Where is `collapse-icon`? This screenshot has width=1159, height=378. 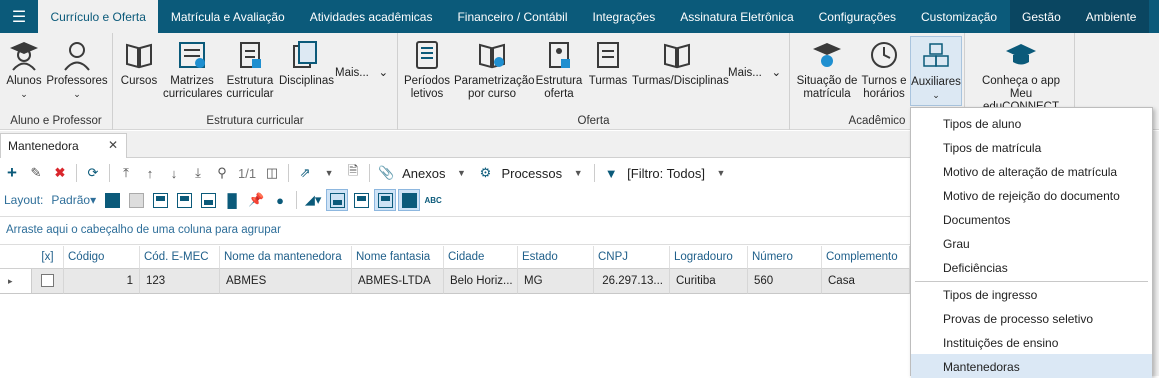 collapse-icon is located at coordinates (136, 200).